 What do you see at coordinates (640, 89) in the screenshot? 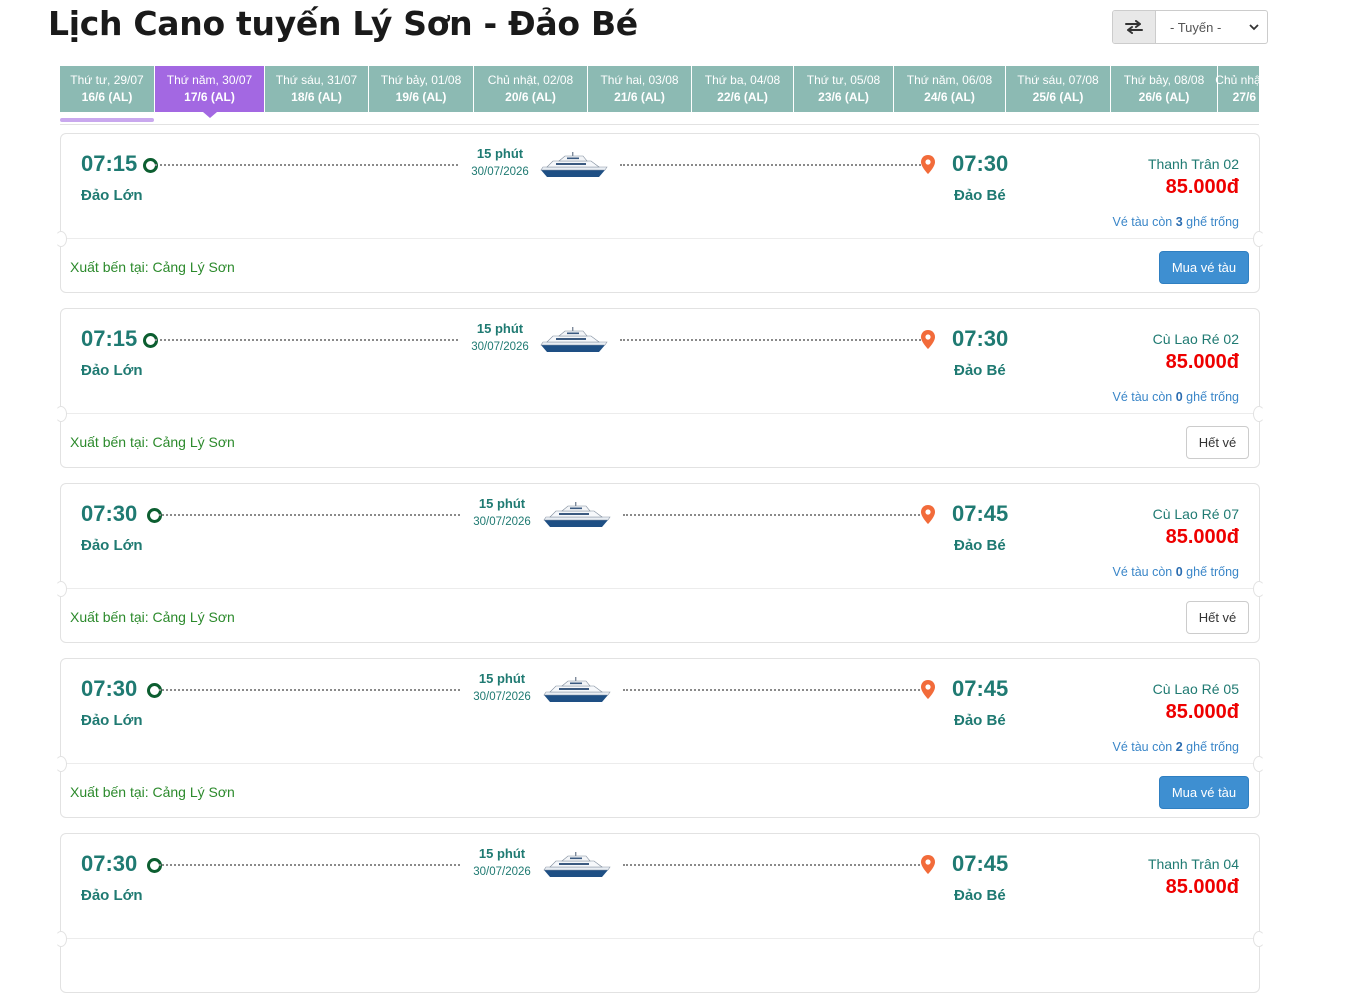
I see `date-tab: Thứ hai, 03/08 21/6 (AL)` at bounding box center [640, 89].